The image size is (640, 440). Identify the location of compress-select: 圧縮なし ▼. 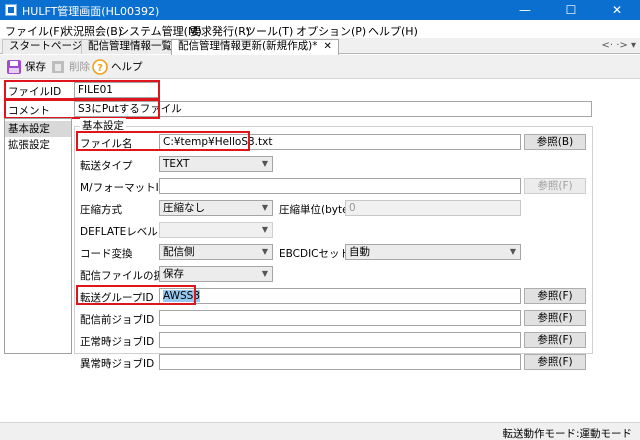
(216, 208).